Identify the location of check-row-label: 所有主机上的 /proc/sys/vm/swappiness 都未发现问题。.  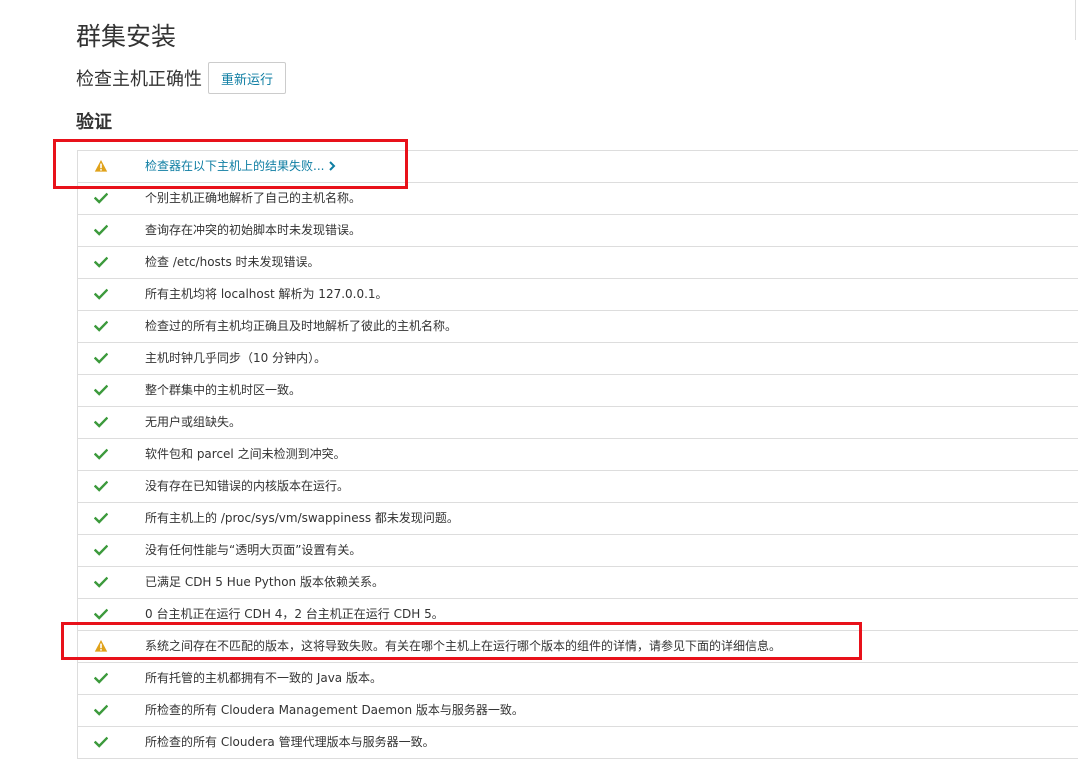
(302, 518).